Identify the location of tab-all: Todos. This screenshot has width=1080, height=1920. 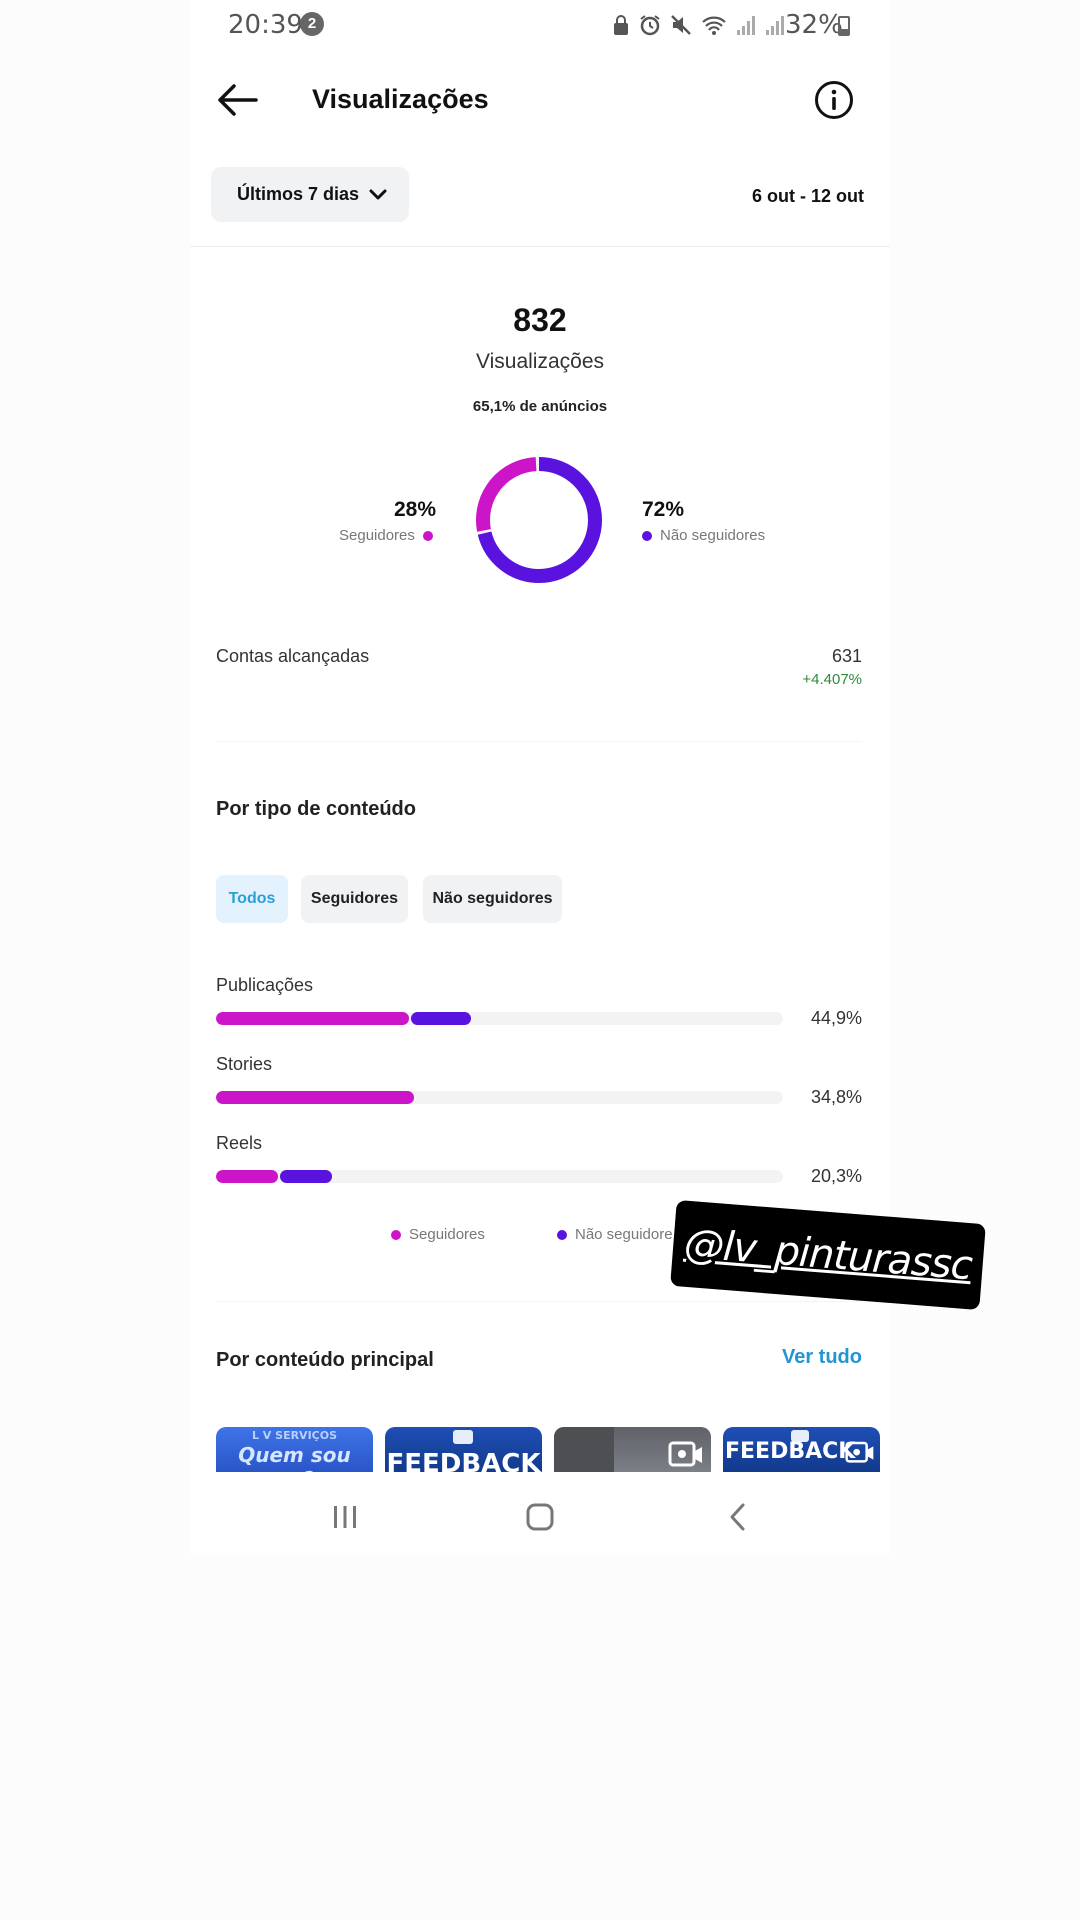
(252, 899).